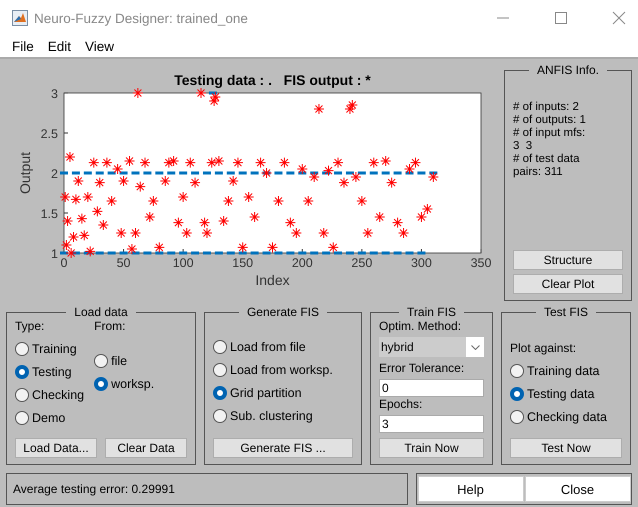 The width and height of the screenshot is (638, 507). Describe the element at coordinates (619, 18) in the screenshot. I see `close-icon` at that location.